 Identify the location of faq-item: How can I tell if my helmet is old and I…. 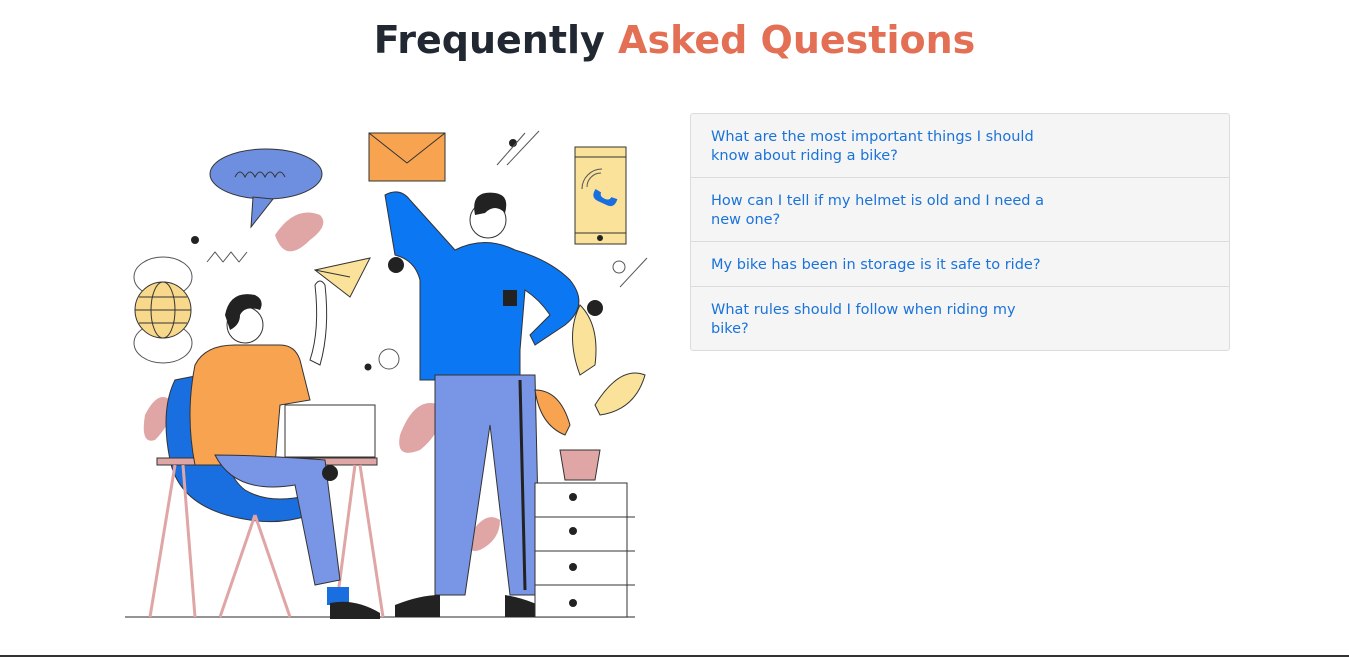
(960, 210).